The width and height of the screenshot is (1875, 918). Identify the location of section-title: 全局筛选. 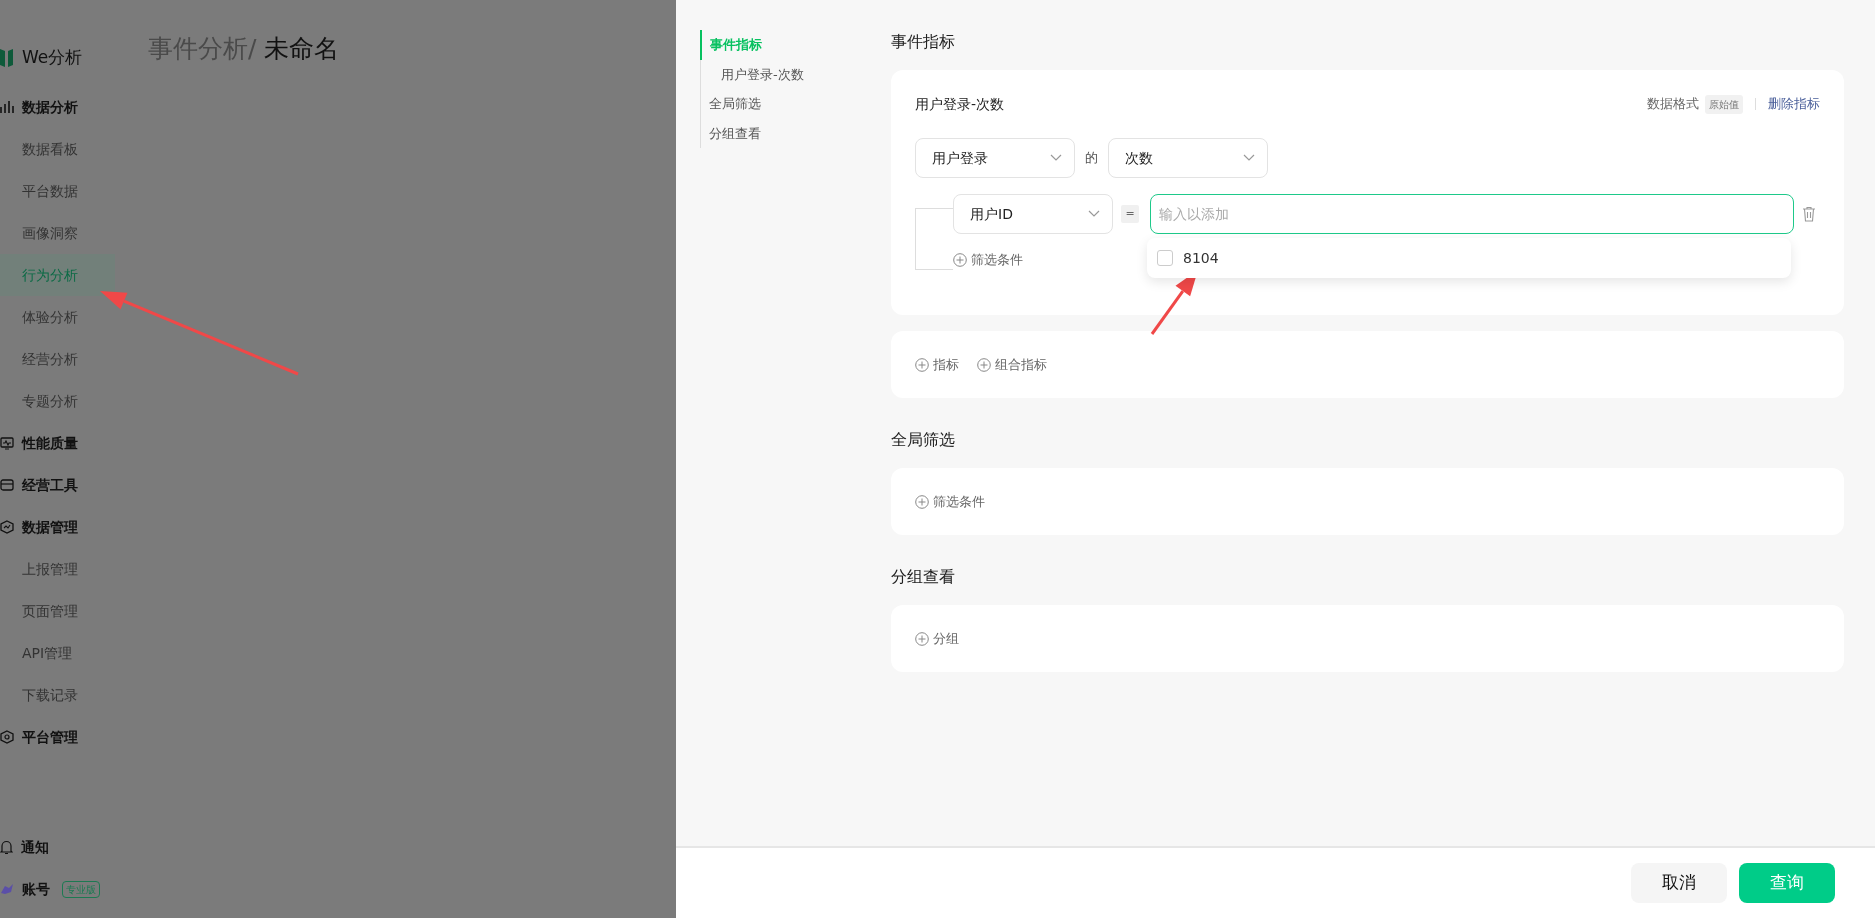
(923, 440).